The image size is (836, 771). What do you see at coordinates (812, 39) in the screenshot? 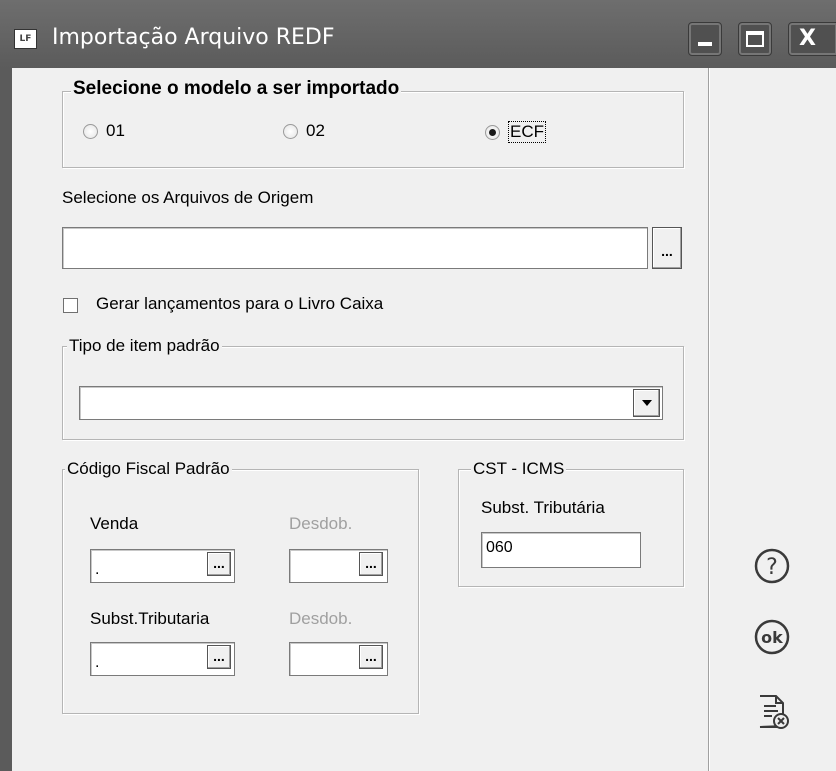
I see `close-button` at bounding box center [812, 39].